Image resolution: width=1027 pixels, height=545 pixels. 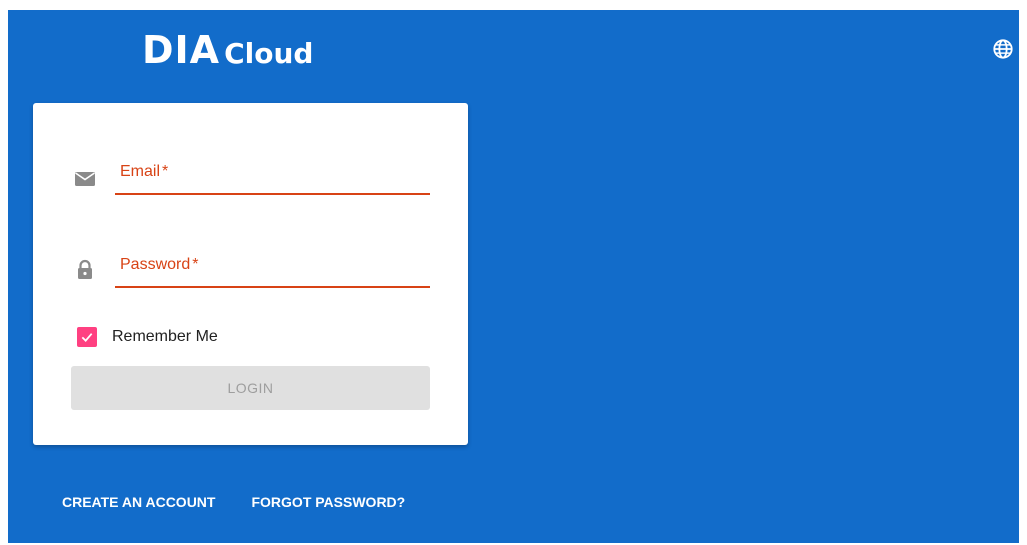 I want to click on language-button, so click(x=1003, y=49).